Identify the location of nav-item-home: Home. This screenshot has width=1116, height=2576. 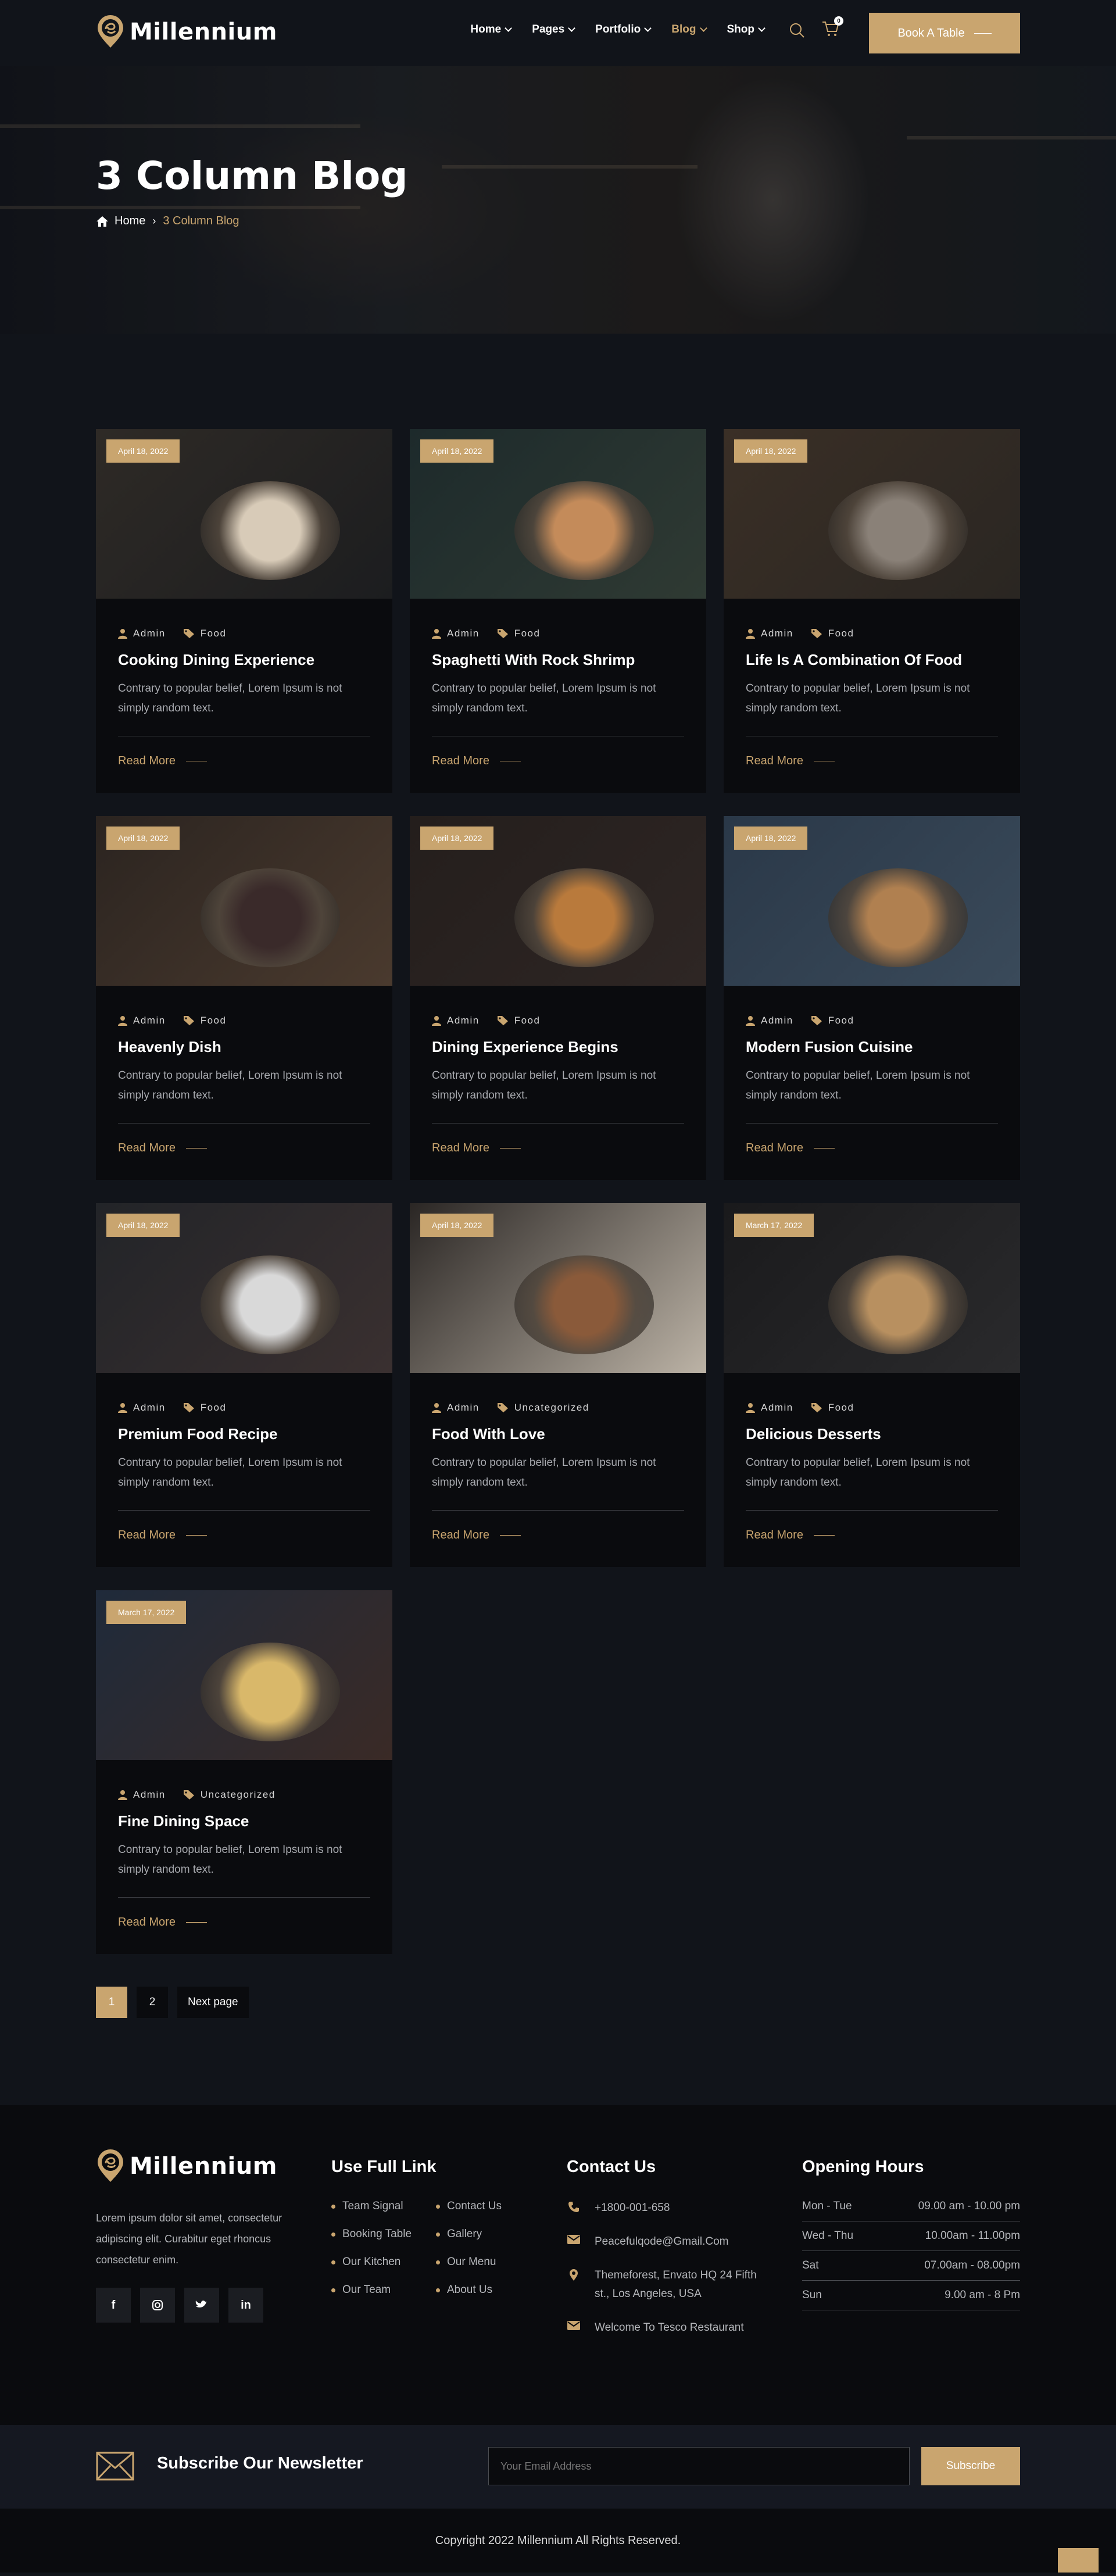
(492, 29).